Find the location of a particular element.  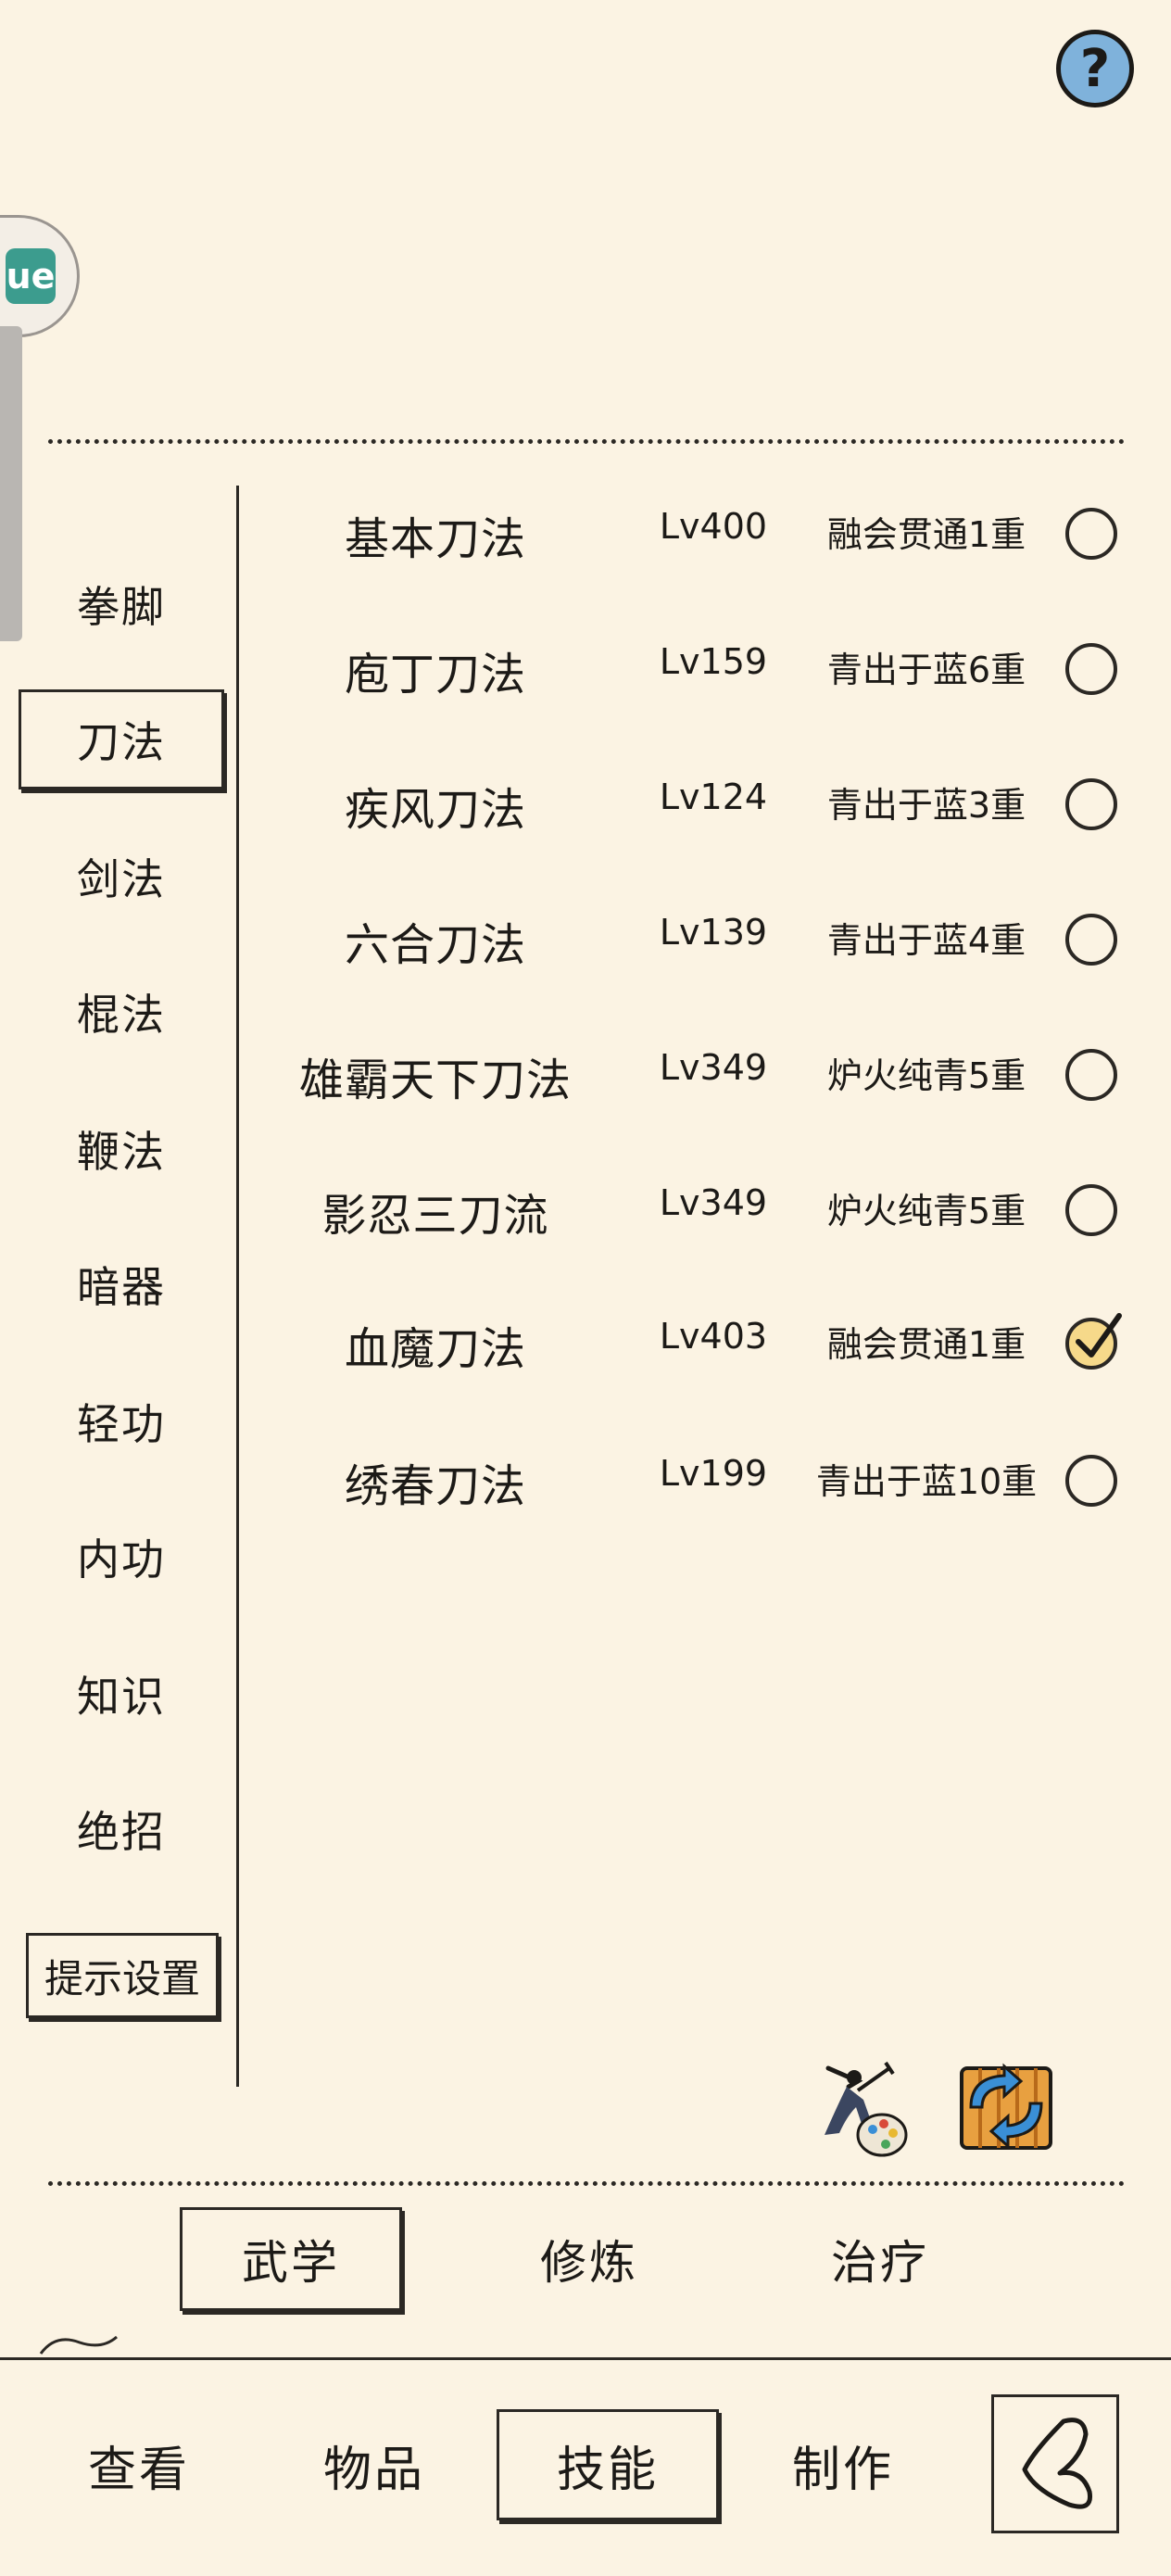

category-label: 刀法 is located at coordinates (122, 742).